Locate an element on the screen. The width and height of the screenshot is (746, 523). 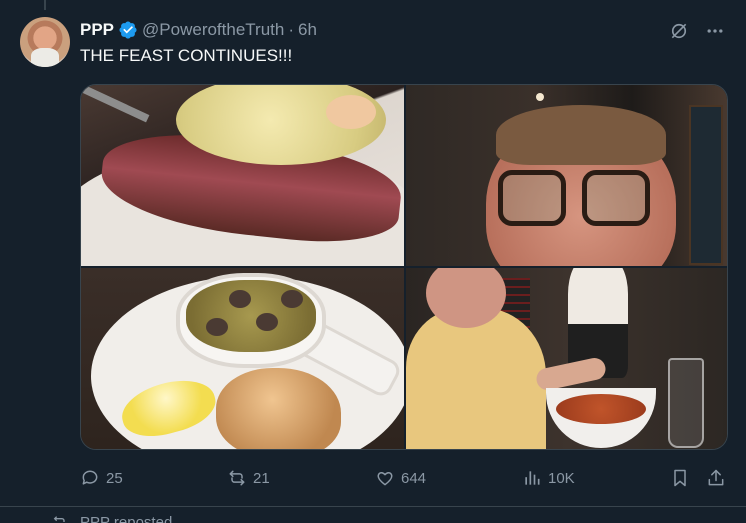
glasses-right-lens is located at coordinates (616, 198).